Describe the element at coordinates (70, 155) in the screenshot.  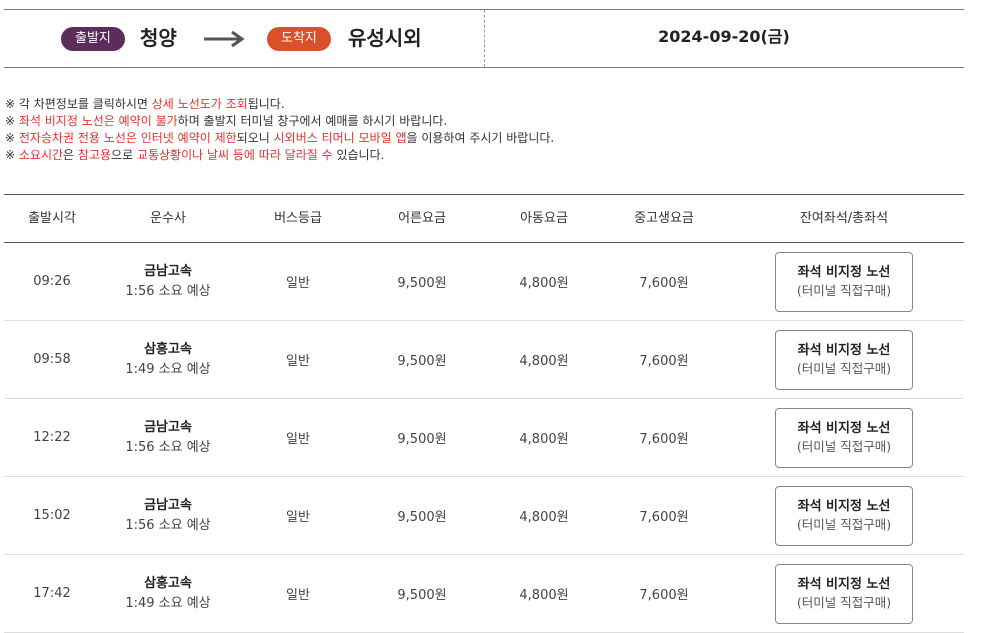
I see `notice-text: 은` at that location.